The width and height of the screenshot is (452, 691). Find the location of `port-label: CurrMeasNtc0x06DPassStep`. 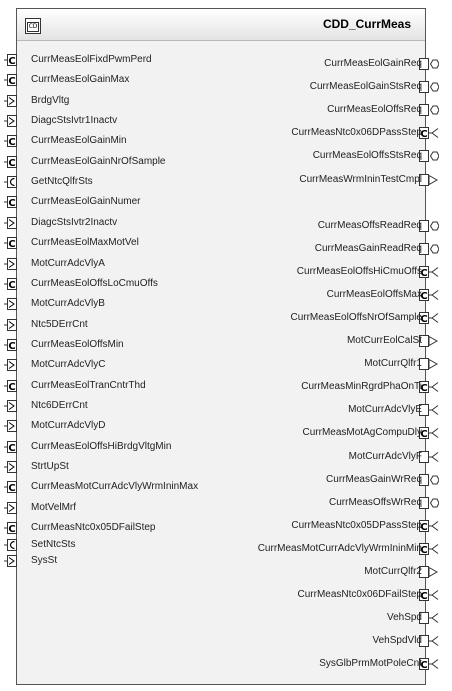

port-label: CurrMeasNtc0x06DPassStep is located at coordinates (356, 132).